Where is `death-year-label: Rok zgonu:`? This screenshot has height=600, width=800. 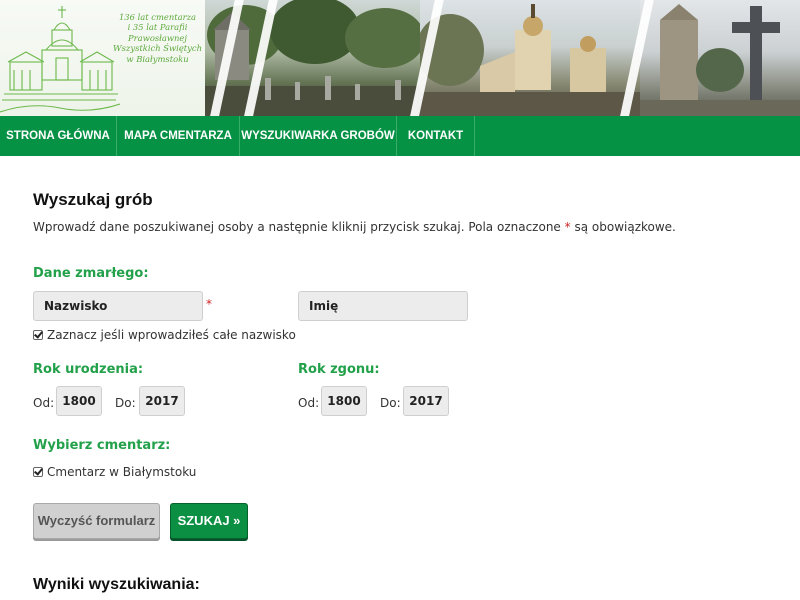
death-year-label: Rok zgonu: is located at coordinates (339, 369).